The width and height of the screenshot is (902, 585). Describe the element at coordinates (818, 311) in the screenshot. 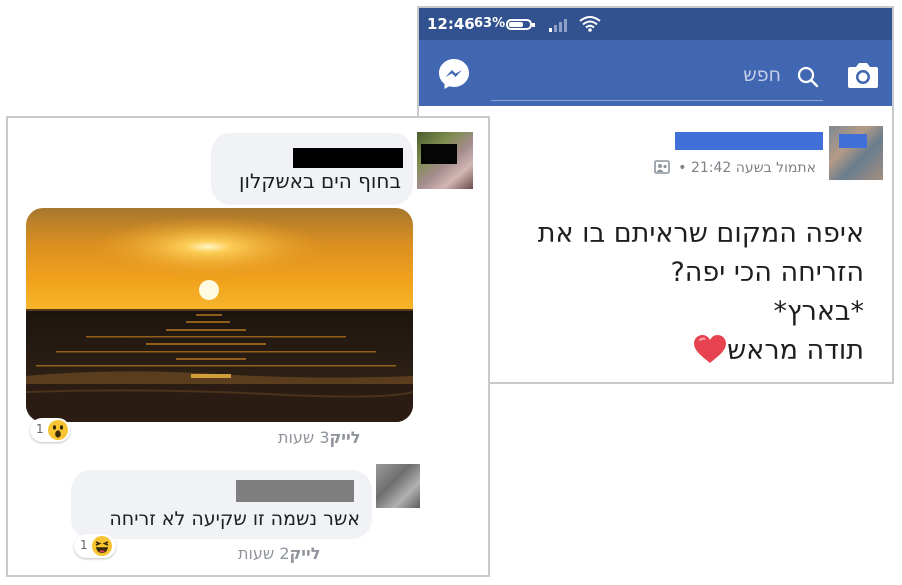

I see `post-line: *בארץ*` at that location.